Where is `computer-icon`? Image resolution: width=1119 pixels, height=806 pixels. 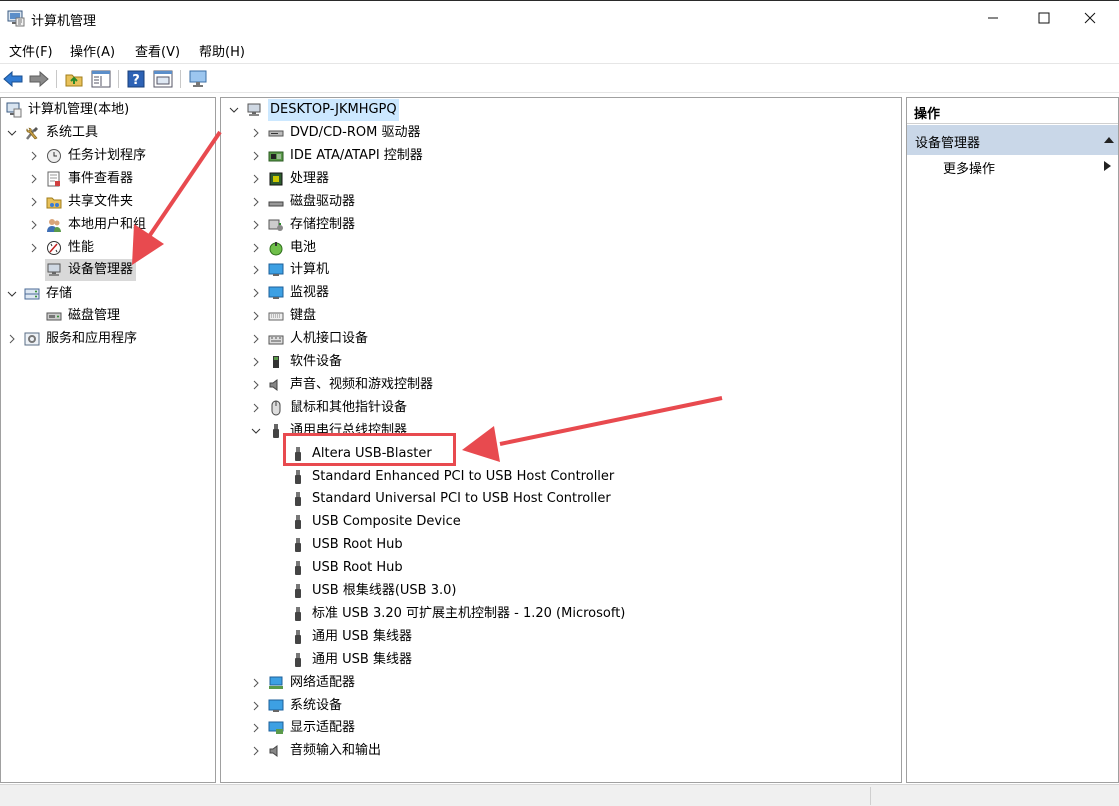 computer-icon is located at coordinates (276, 270).